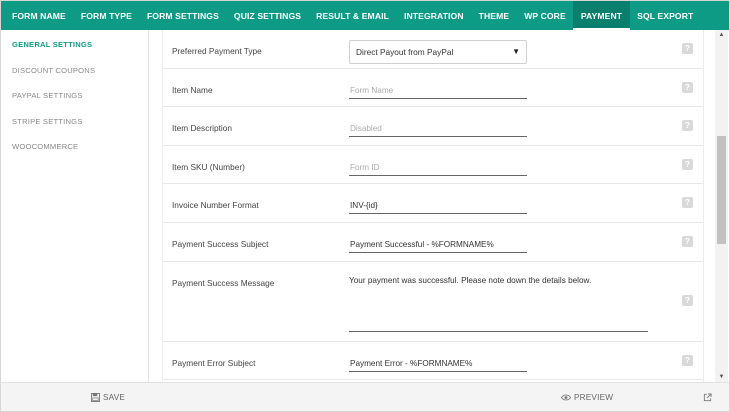 The image size is (730, 412). I want to click on sidebar-item-general-settings: GENERAL SETTINGS, so click(74, 45).